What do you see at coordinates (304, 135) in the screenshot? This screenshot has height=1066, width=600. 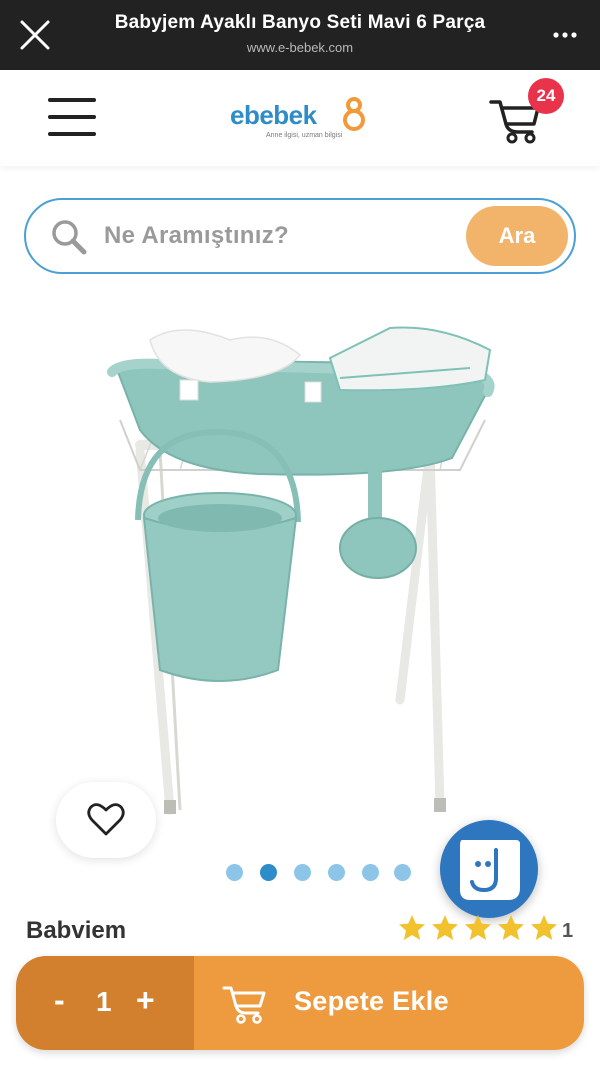 I see `logo-tagline: Anne ilgisi, uzman bilgisi` at bounding box center [304, 135].